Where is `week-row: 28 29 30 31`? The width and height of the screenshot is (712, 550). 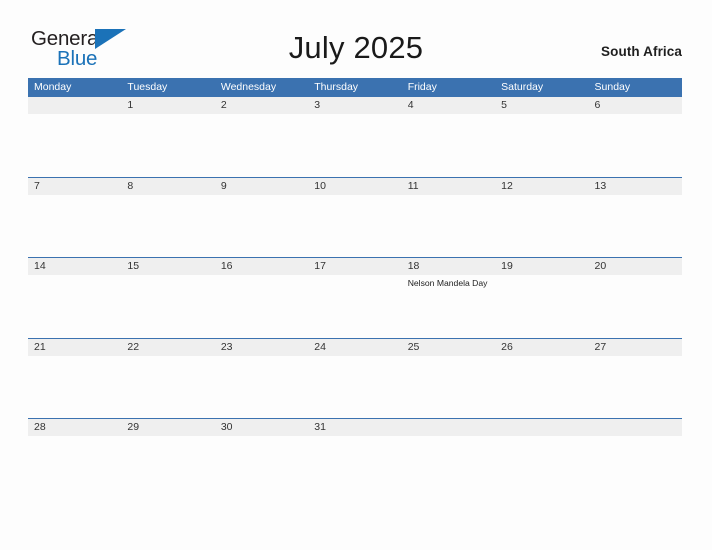 week-row: 28 29 30 31 is located at coordinates (355, 458).